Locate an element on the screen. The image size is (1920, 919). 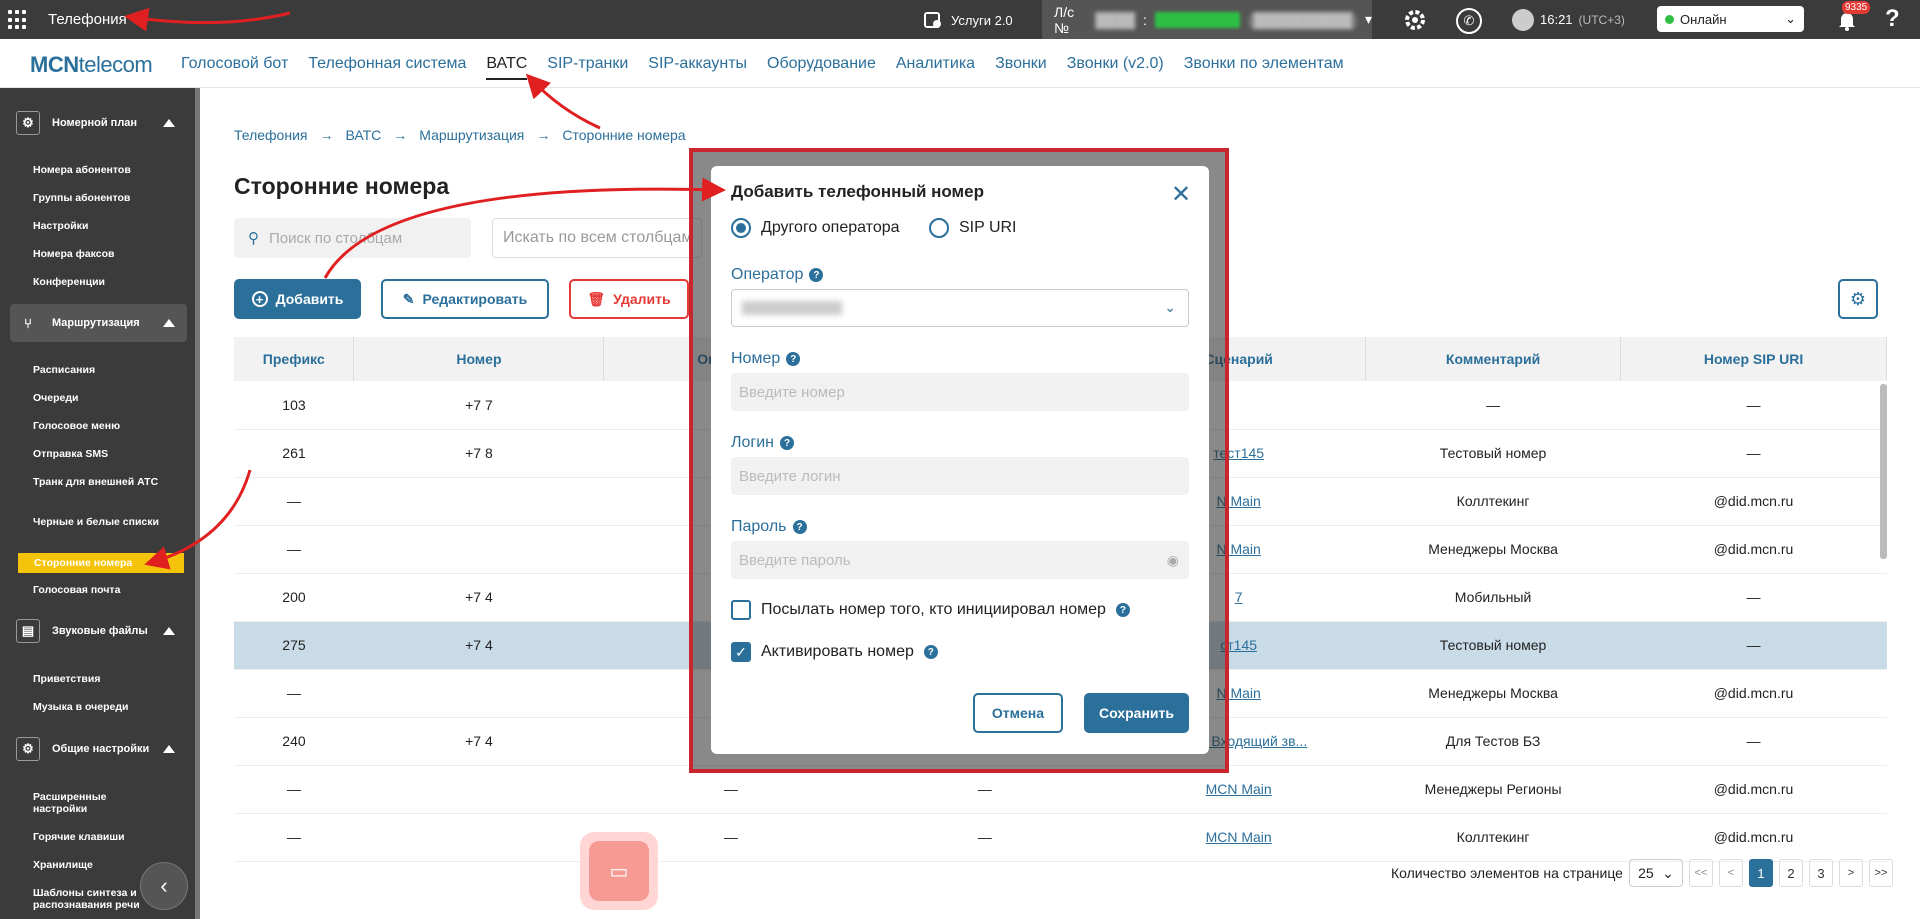
breadcrumb-routing: Маршрутизация is located at coordinates (471, 135).